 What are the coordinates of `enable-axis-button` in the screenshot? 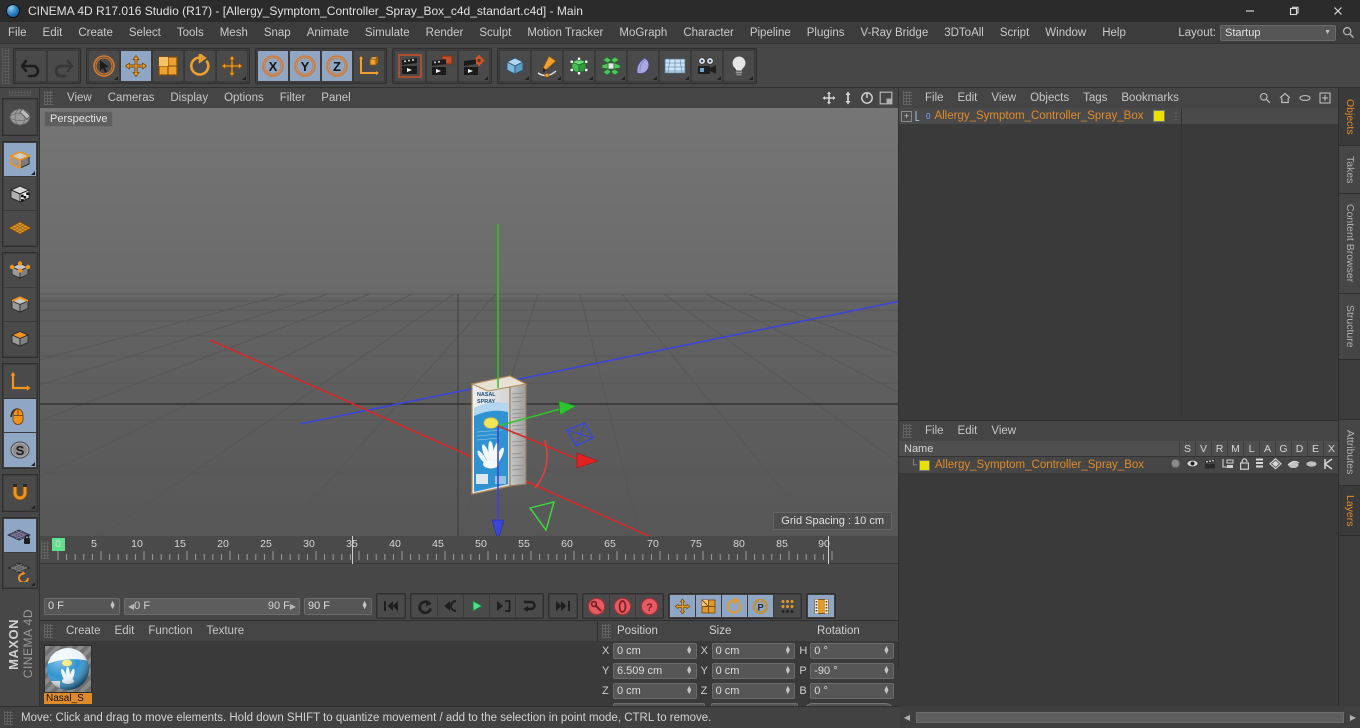 It's located at (19, 416).